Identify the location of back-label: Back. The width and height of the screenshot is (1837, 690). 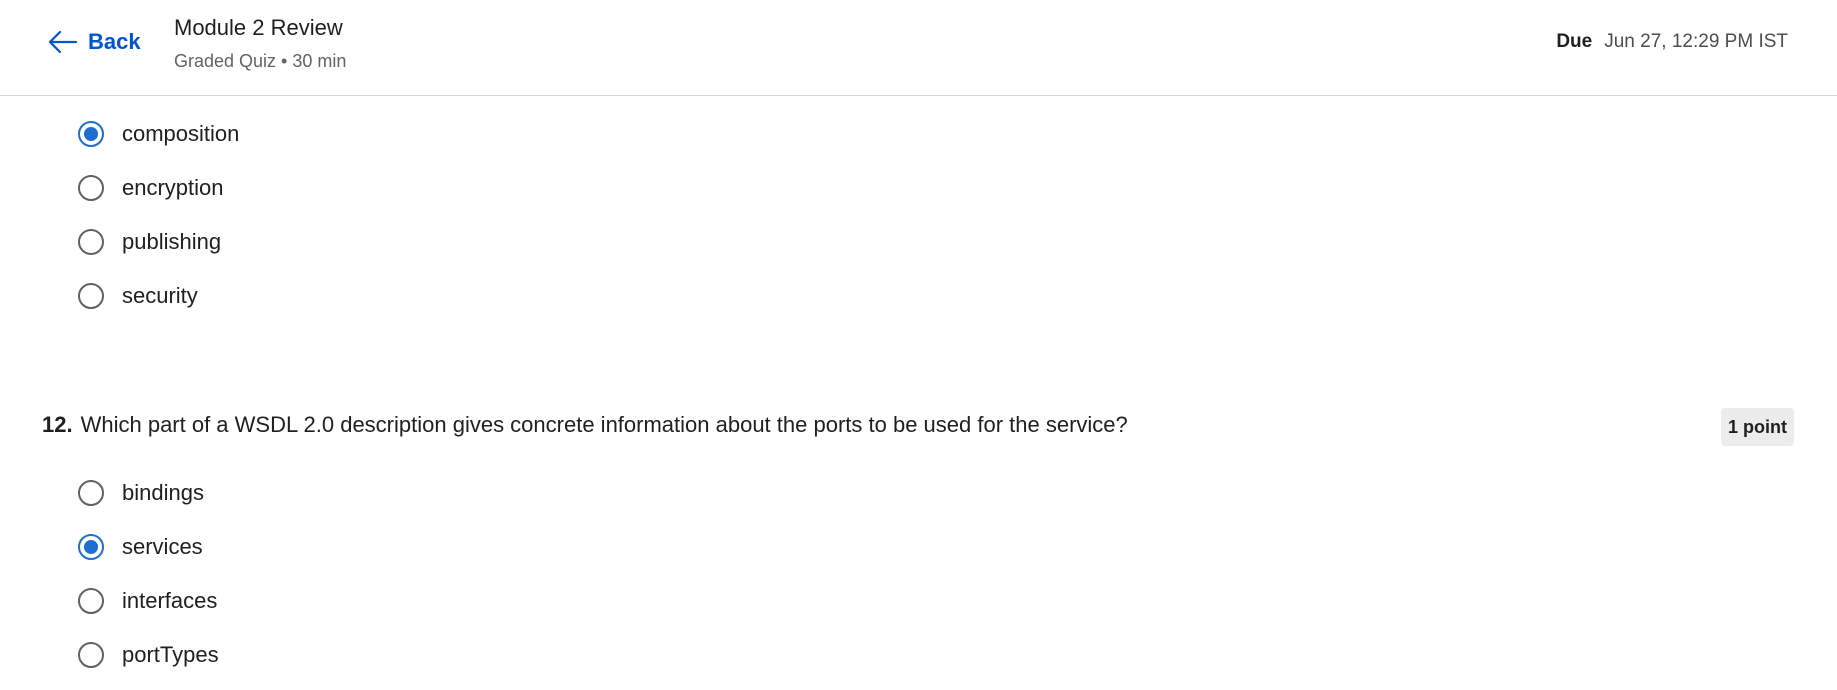
(114, 41).